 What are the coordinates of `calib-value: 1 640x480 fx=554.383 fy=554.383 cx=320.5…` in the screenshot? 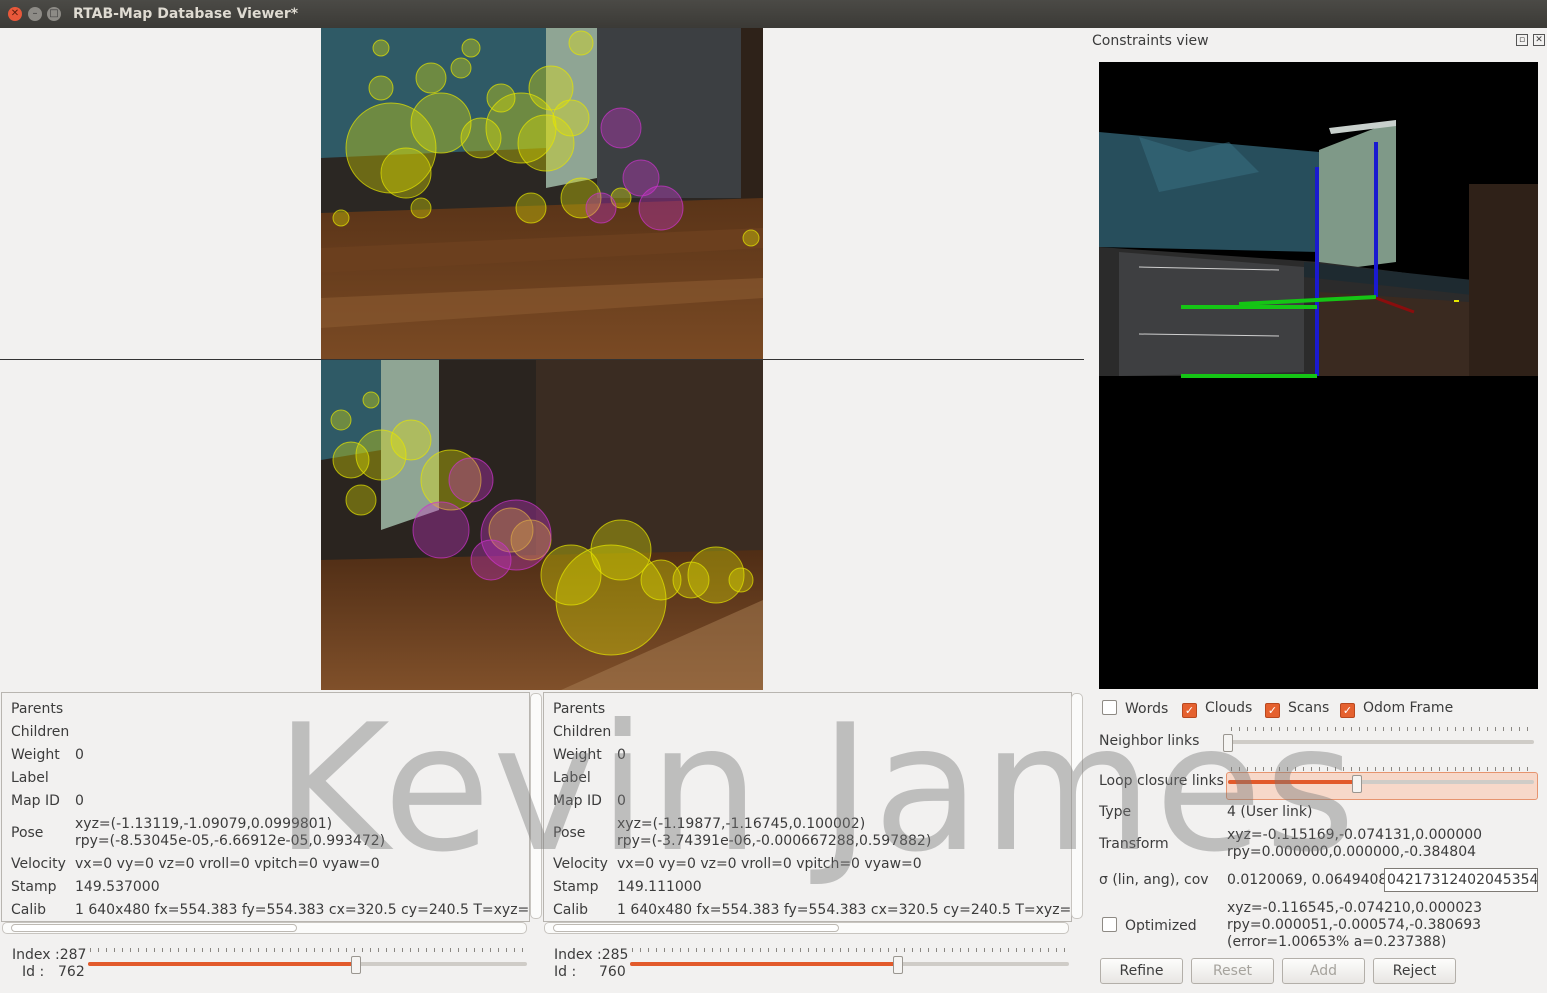 It's located at (302, 910).